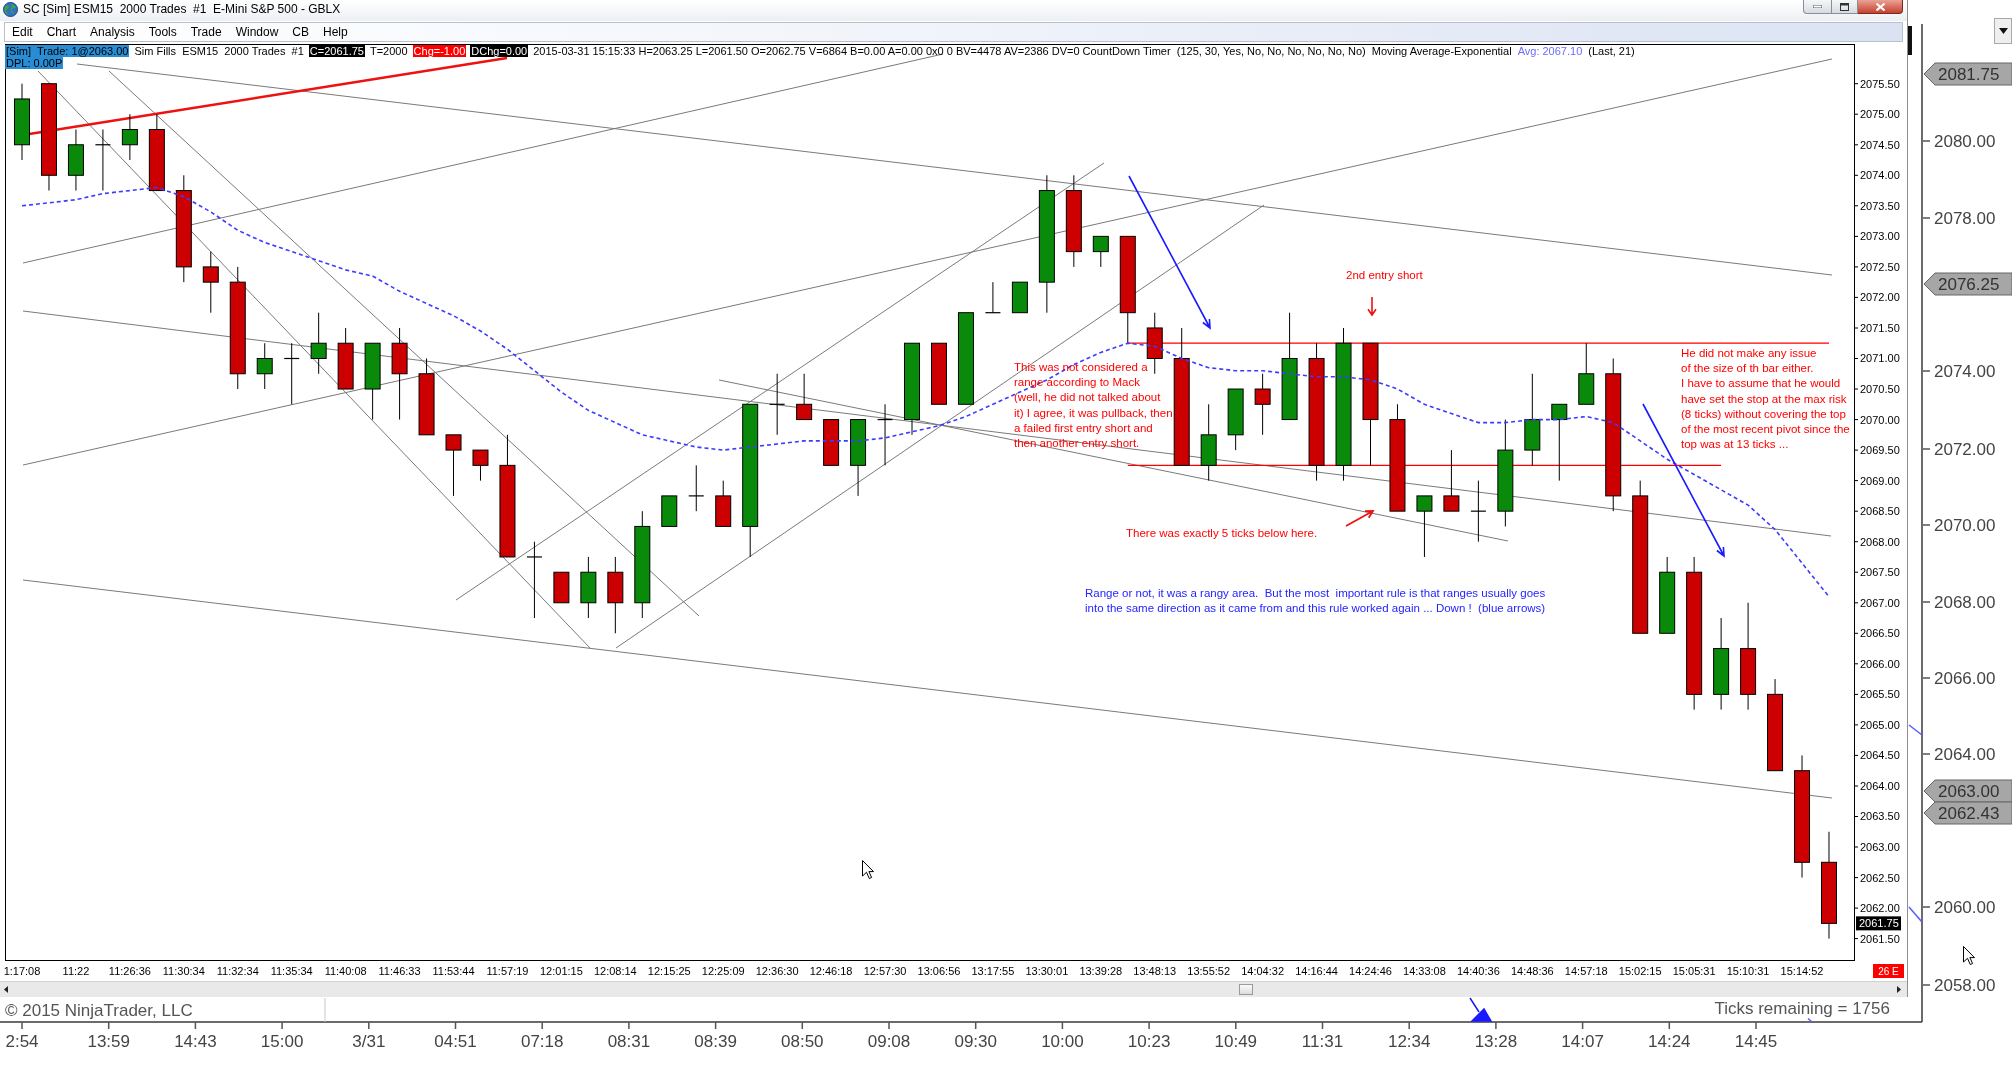 This screenshot has width=2012, height=1066. I want to click on price-label: 2075.00, so click(1880, 114).